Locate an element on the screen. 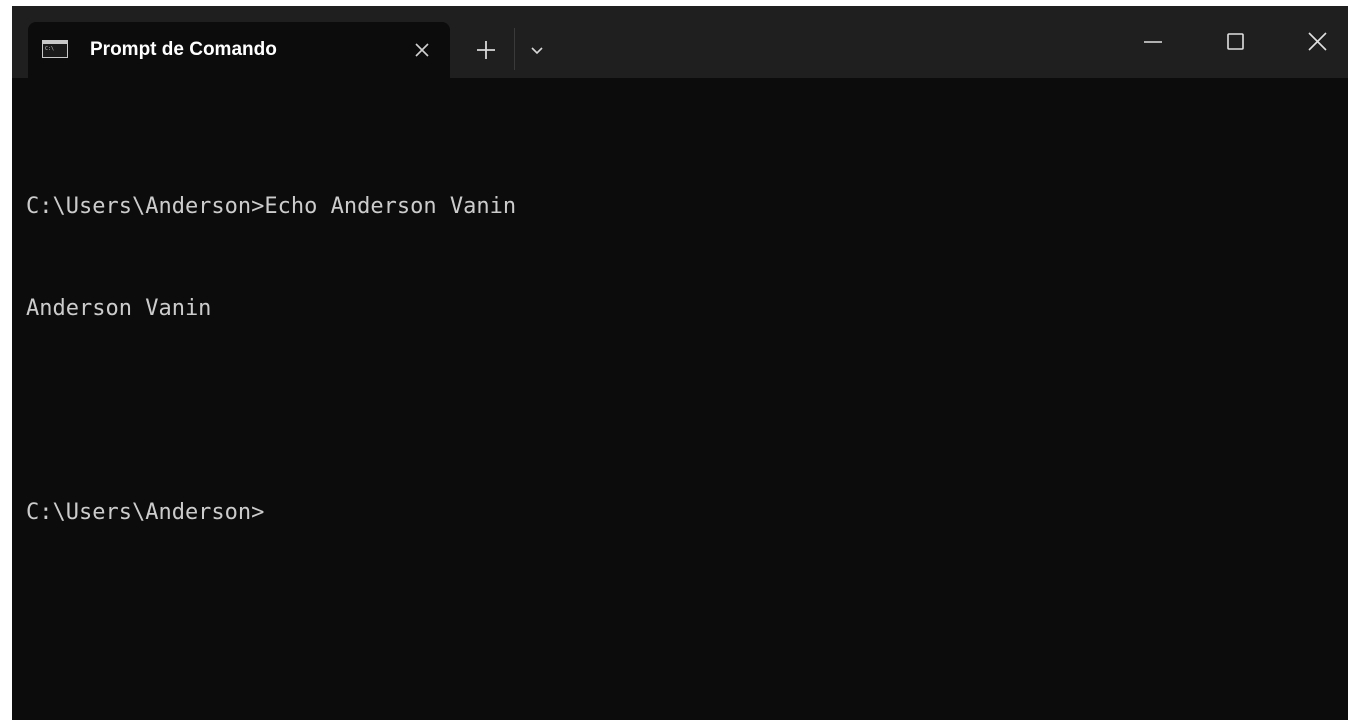  console-line: Anderson Vanin is located at coordinates (119, 308).